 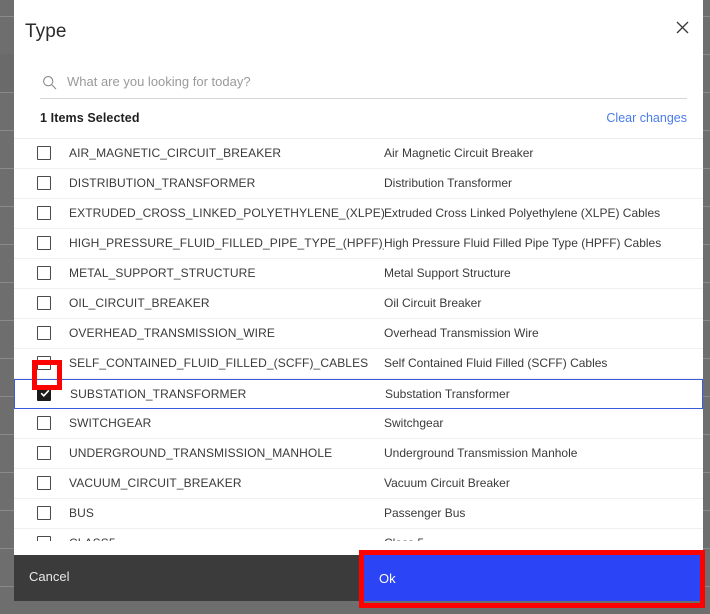 I want to click on option-code: AIR_MAGNETIC_CIRCUIT_BREAKER, so click(x=175, y=153).